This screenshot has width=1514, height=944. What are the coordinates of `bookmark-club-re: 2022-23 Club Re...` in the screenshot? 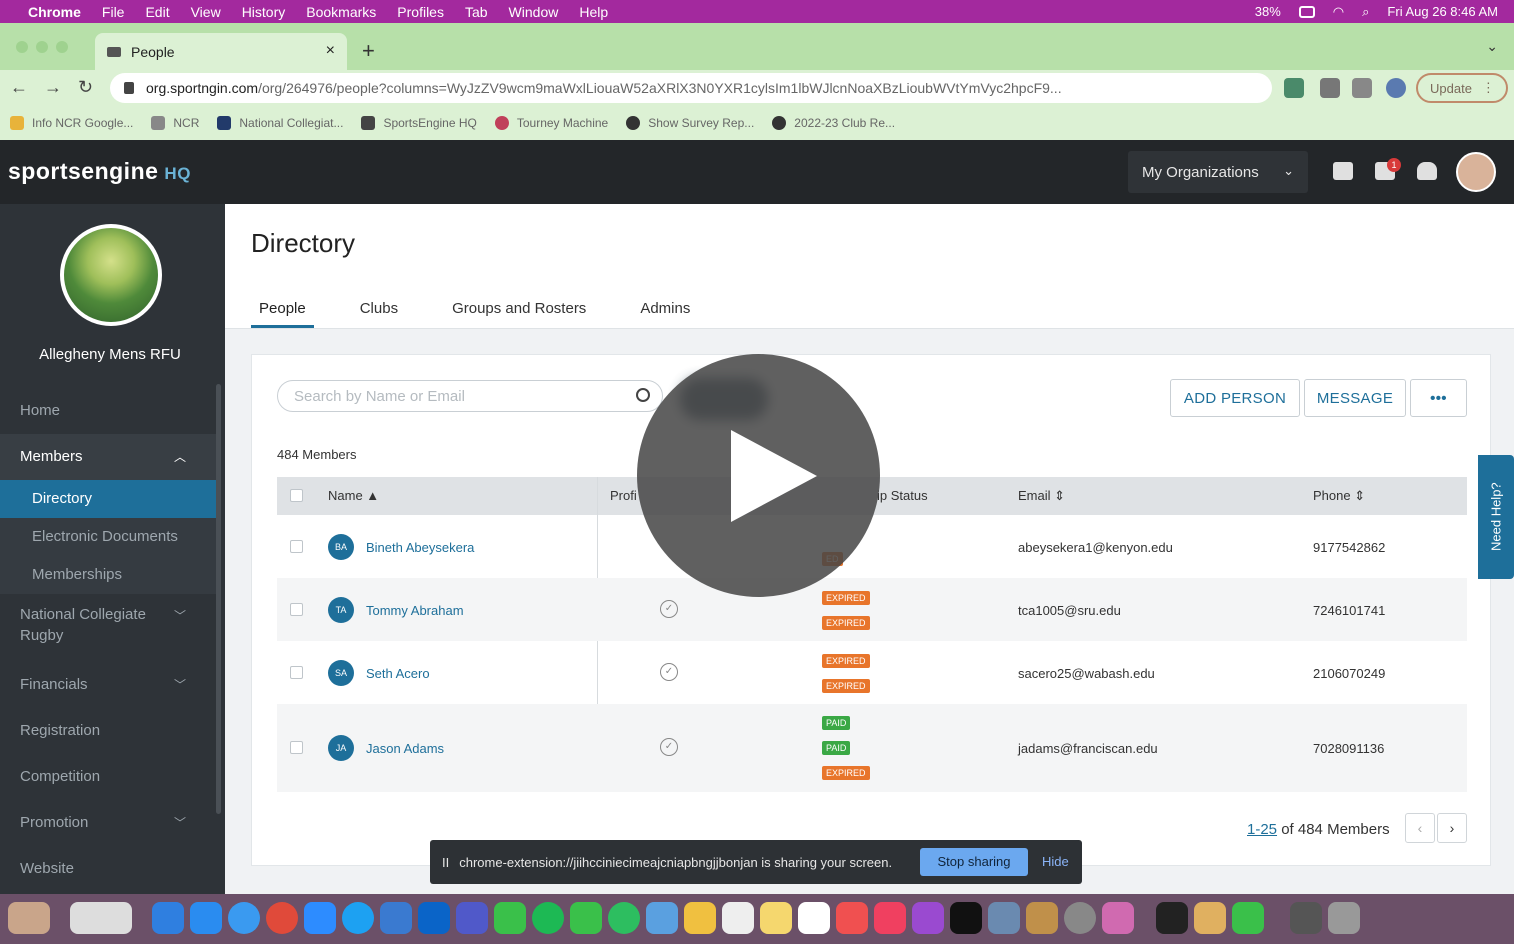 It's located at (833, 123).